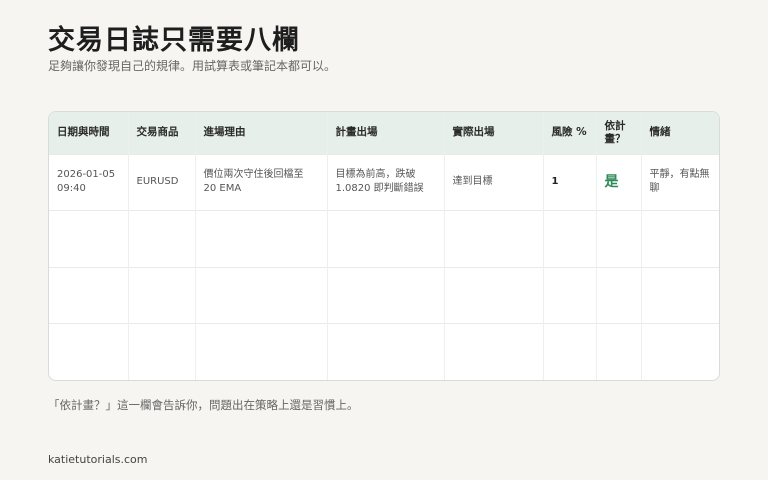 This screenshot has width=768, height=480. What do you see at coordinates (203, 405) in the screenshot?
I see `footnote: 「依計畫？」這一欄會告訴你，問題出在策略上還是習慣上。` at bounding box center [203, 405].